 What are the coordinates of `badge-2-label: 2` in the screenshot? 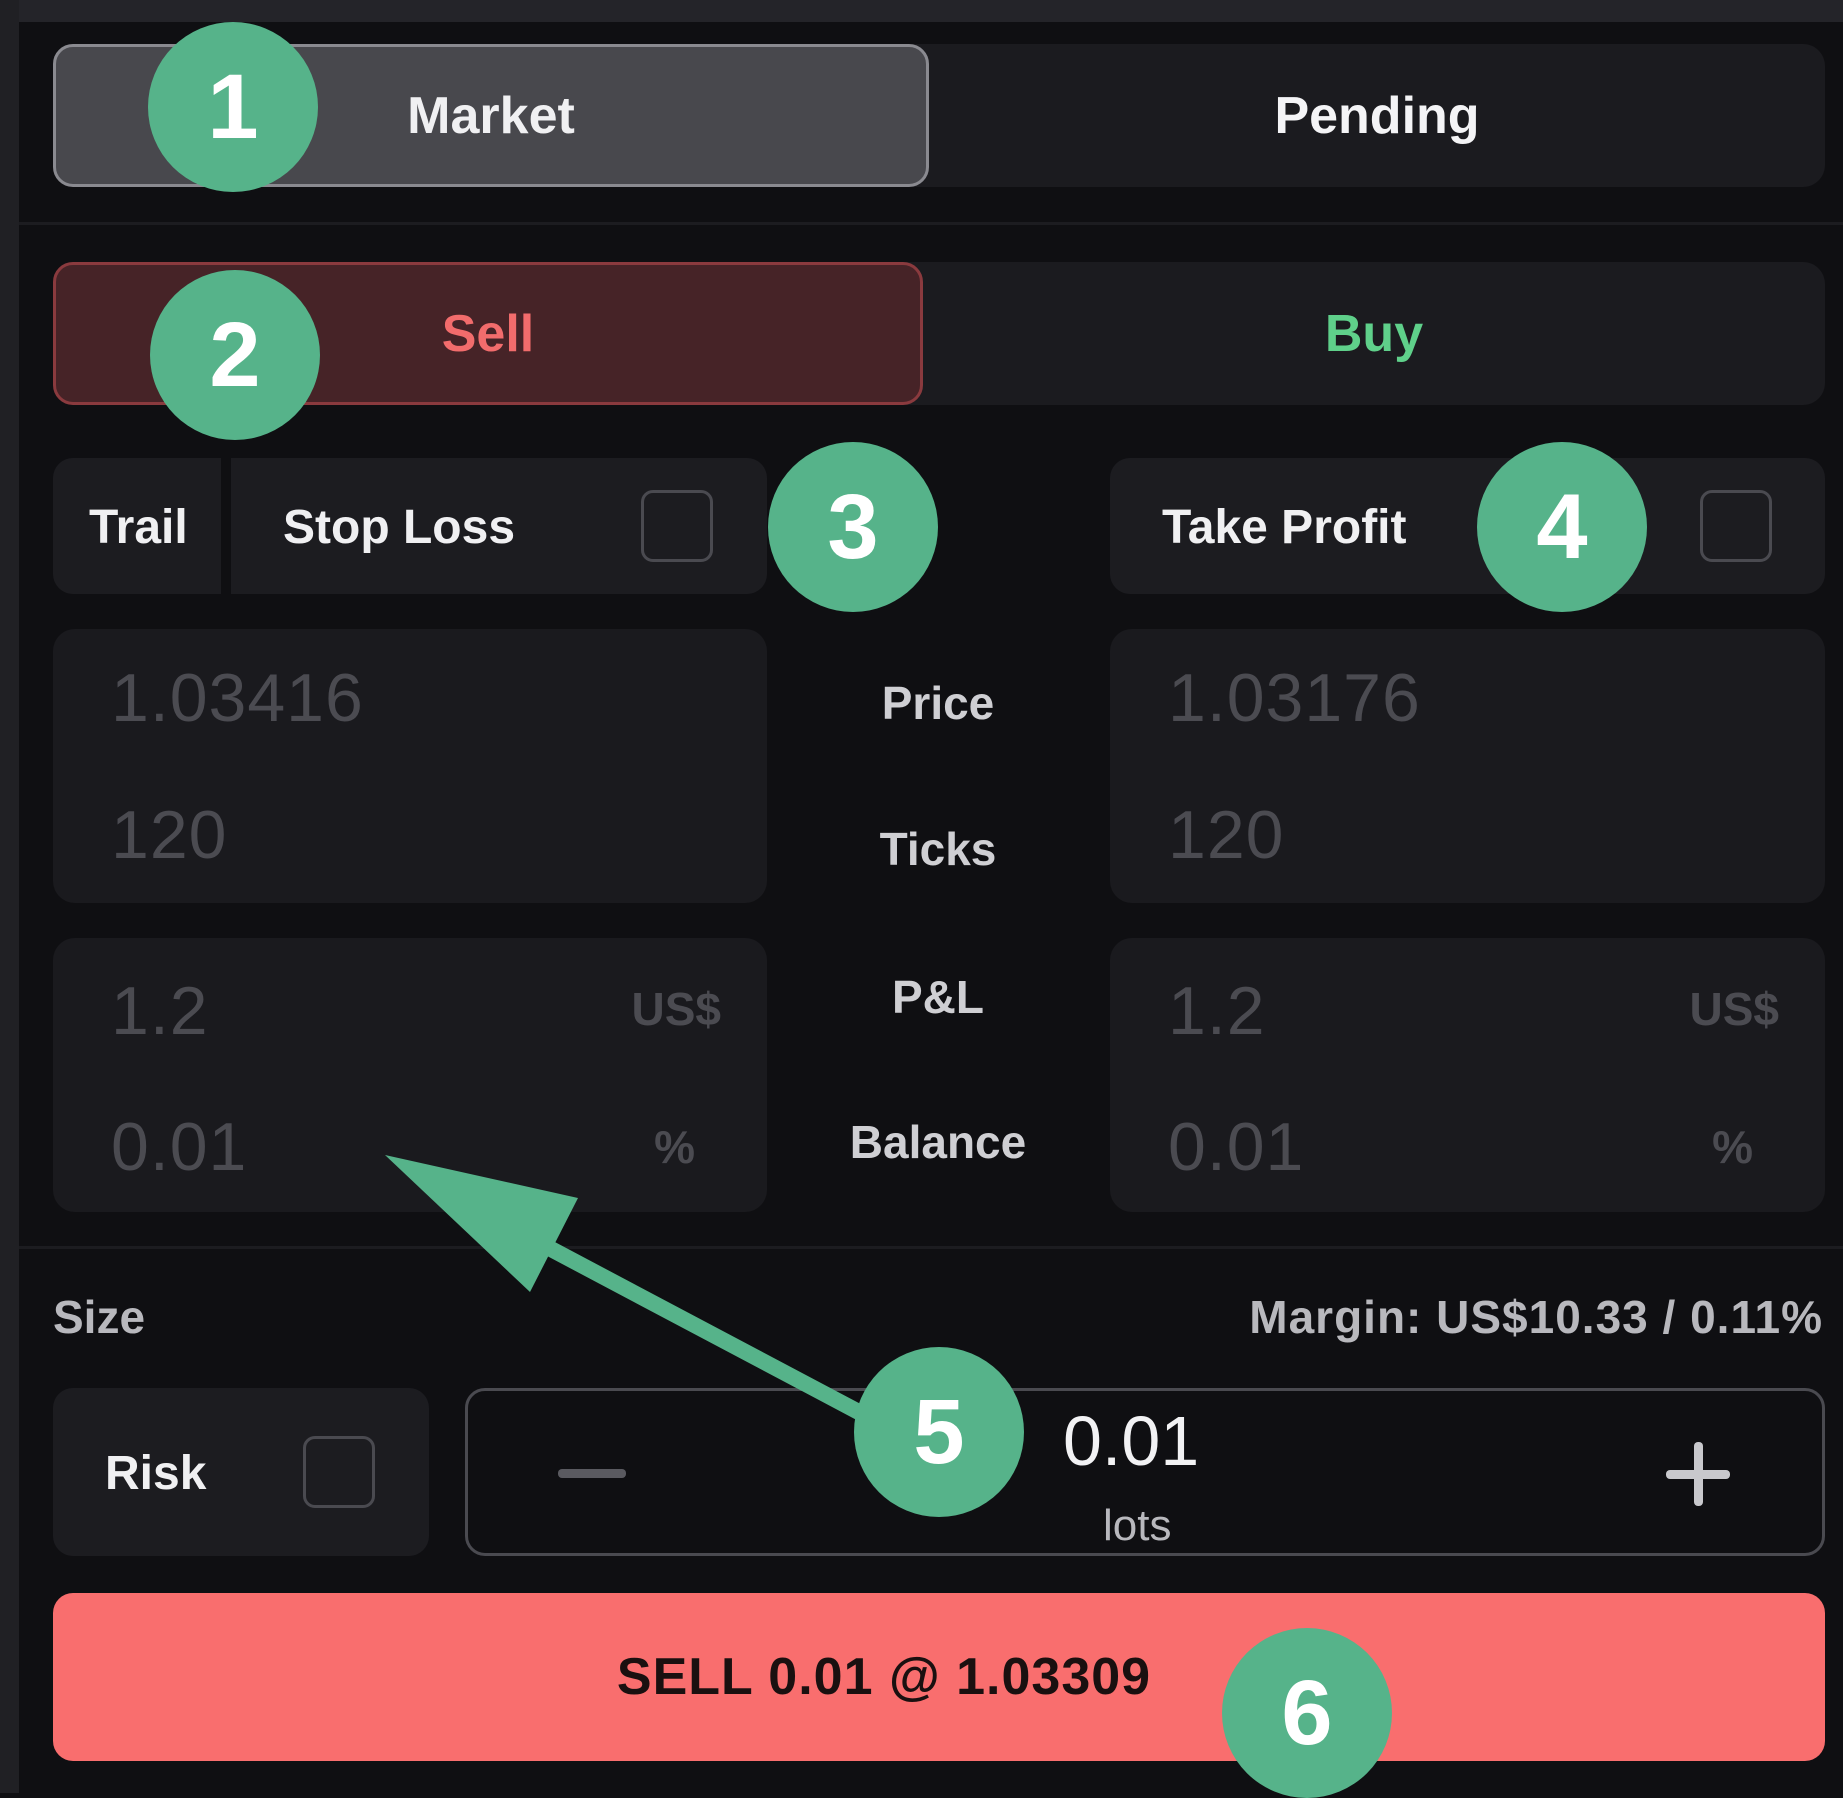 It's located at (235, 354).